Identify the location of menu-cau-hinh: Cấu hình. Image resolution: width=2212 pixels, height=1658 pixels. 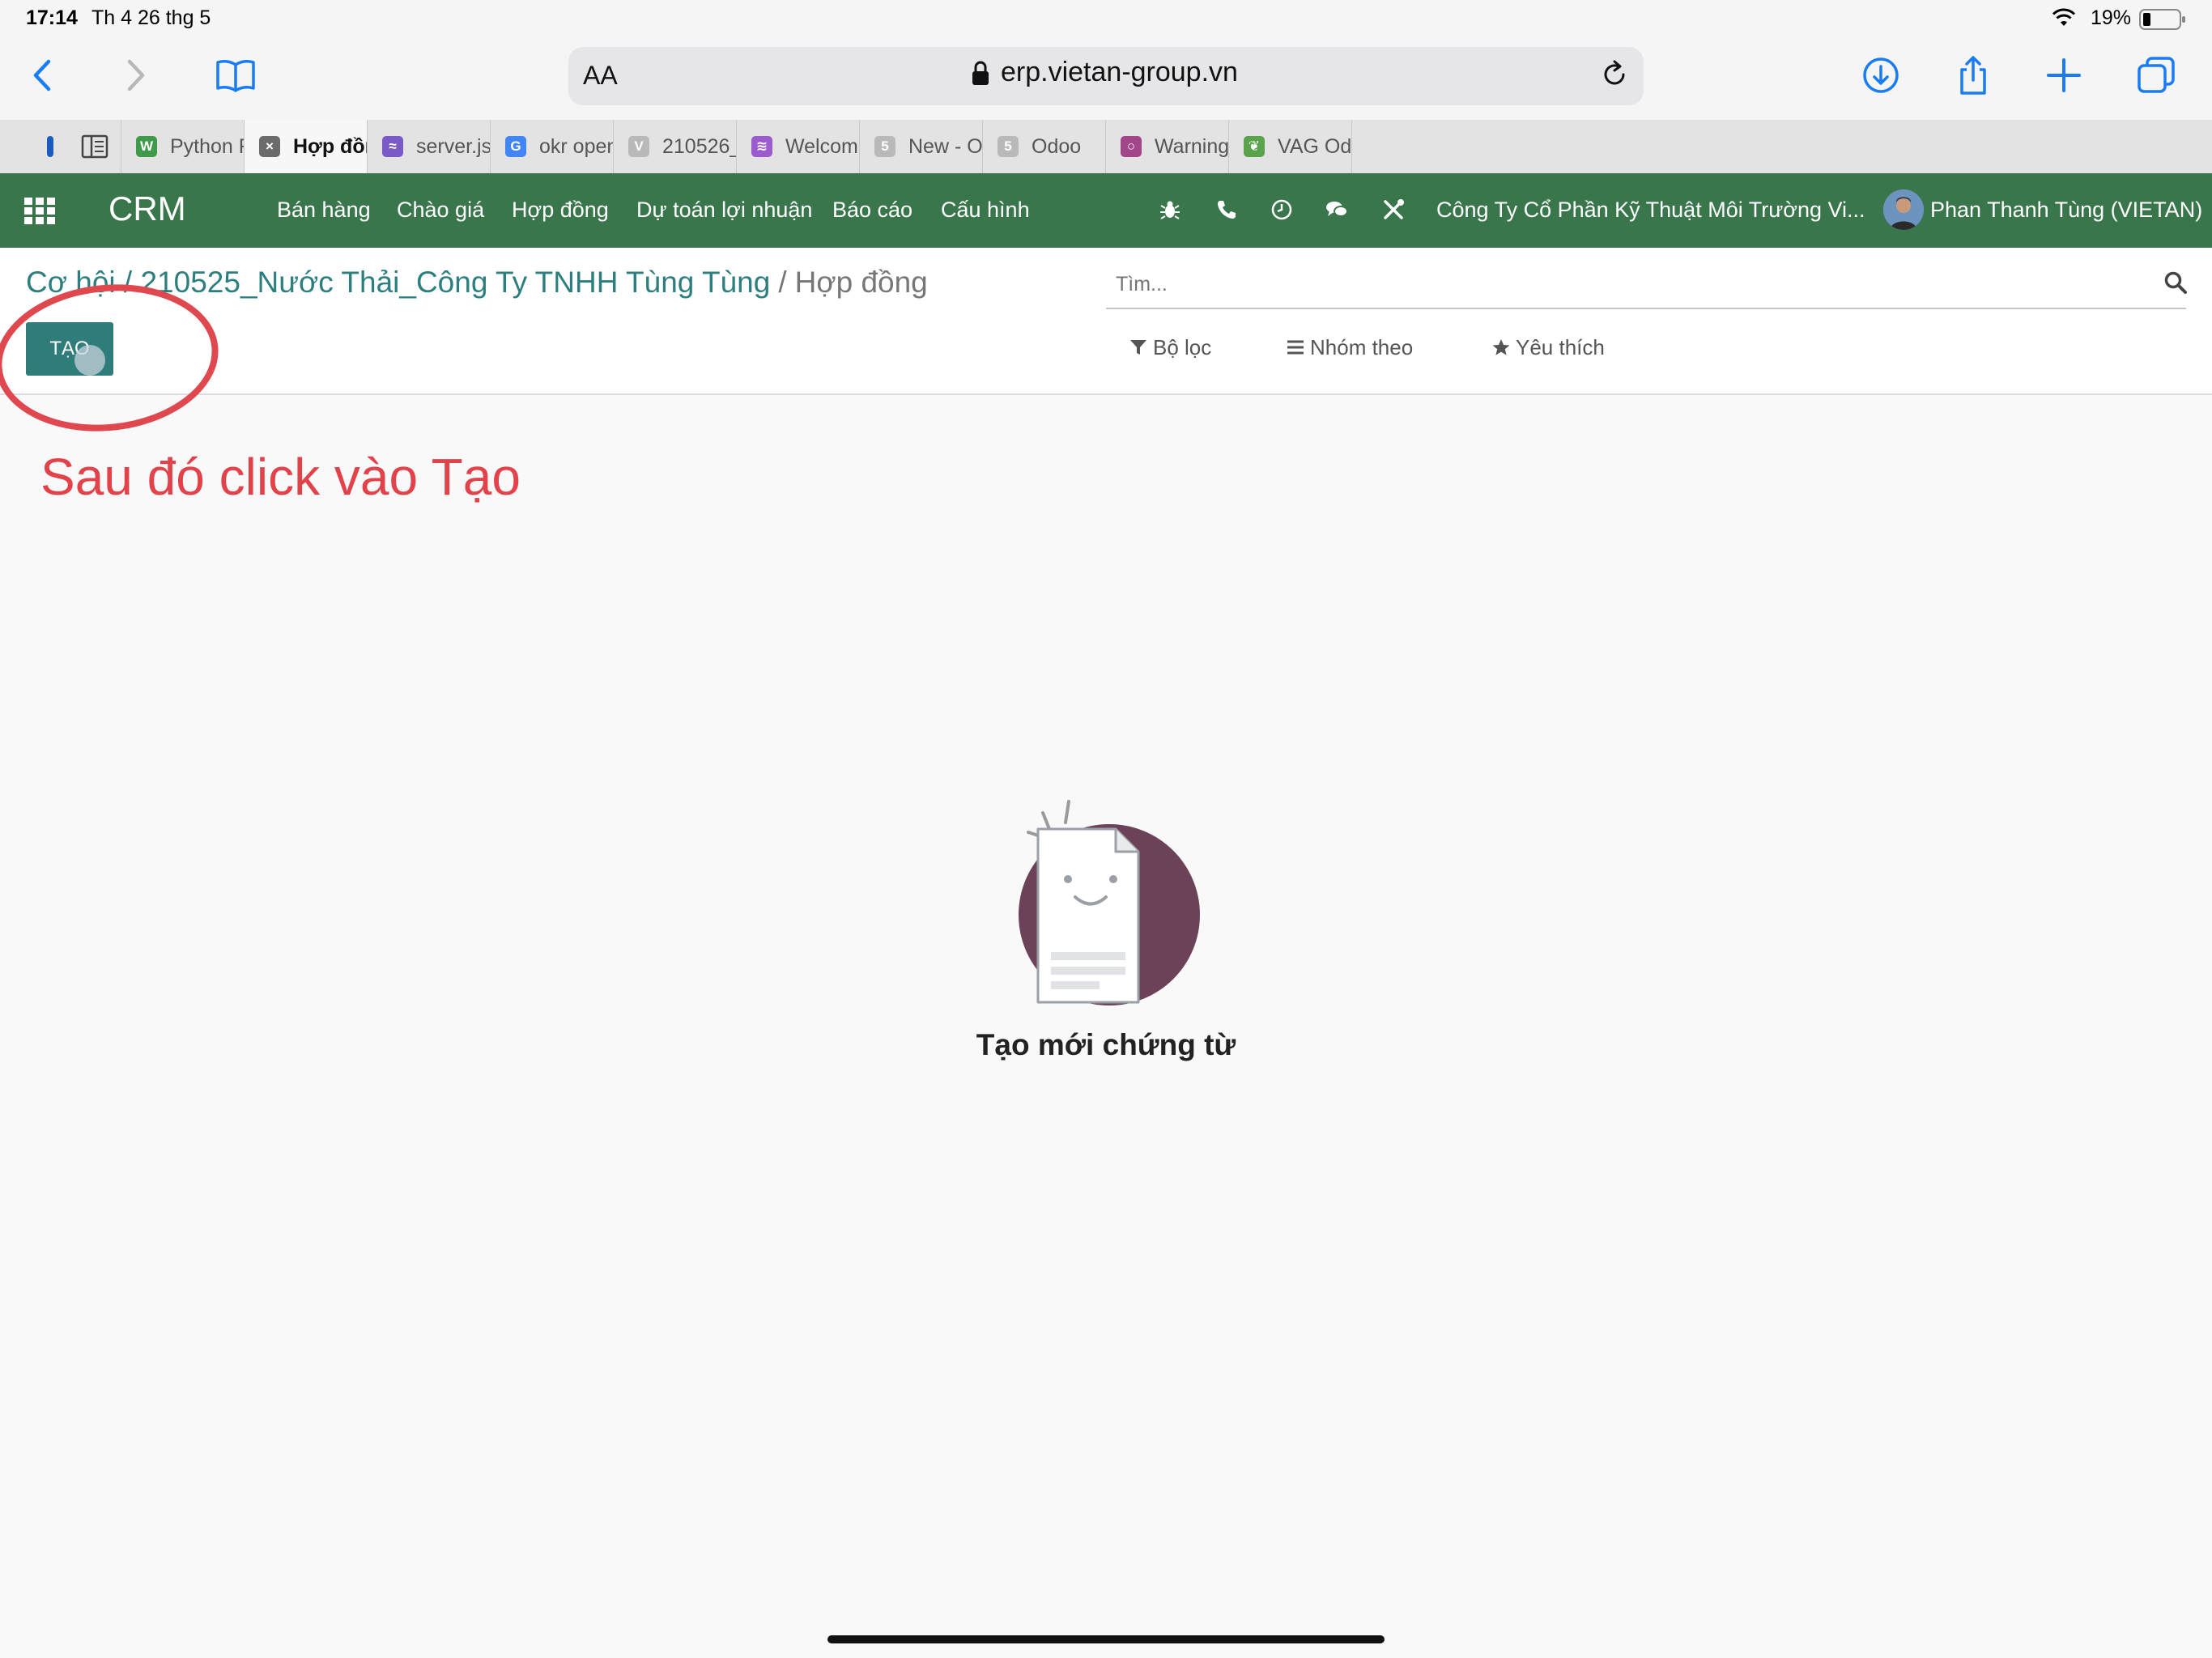
(986, 210).